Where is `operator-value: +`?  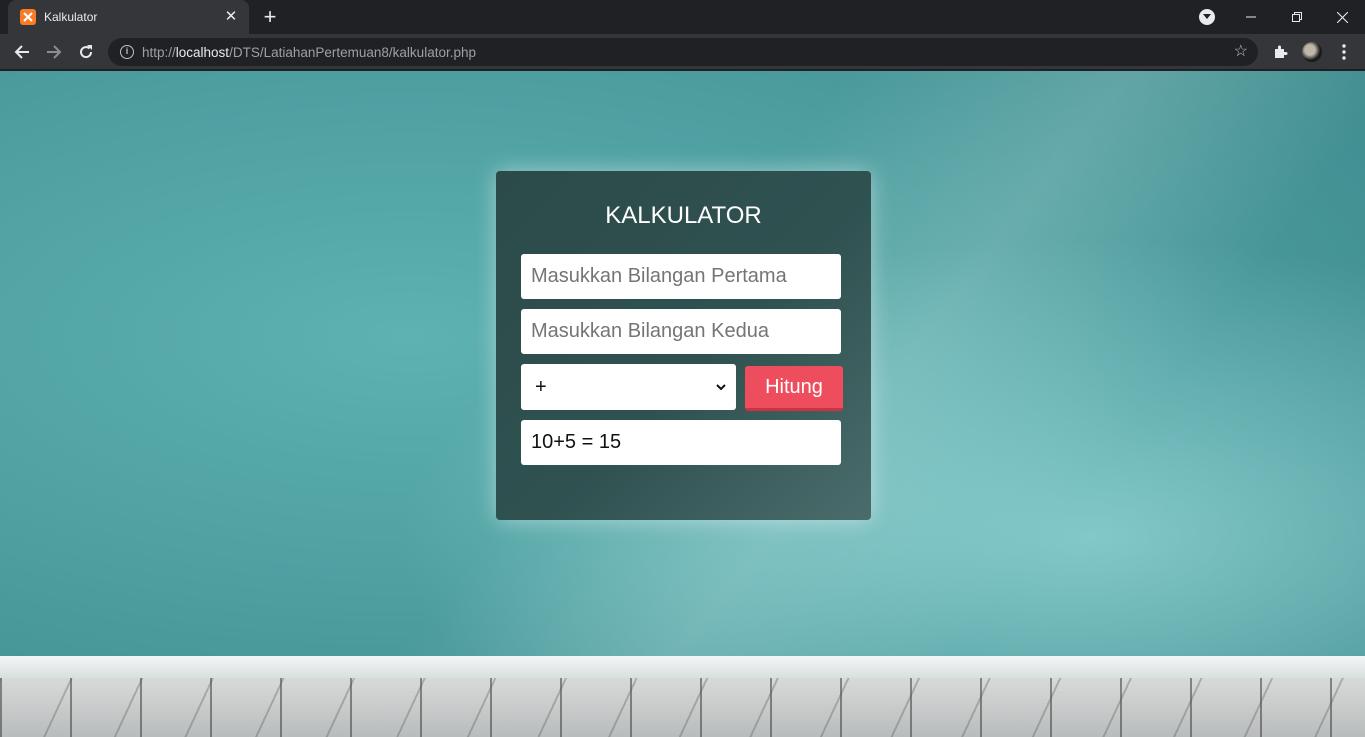 operator-value: + is located at coordinates (541, 386).